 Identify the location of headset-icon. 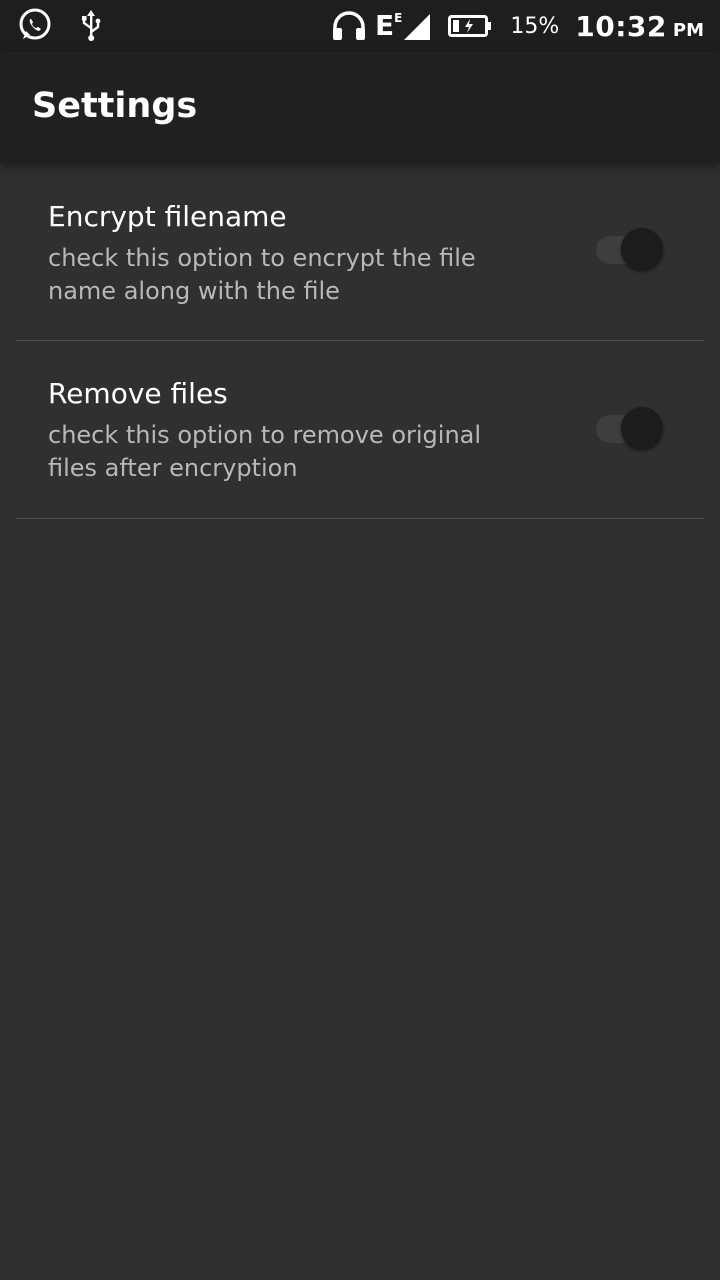
(349, 26).